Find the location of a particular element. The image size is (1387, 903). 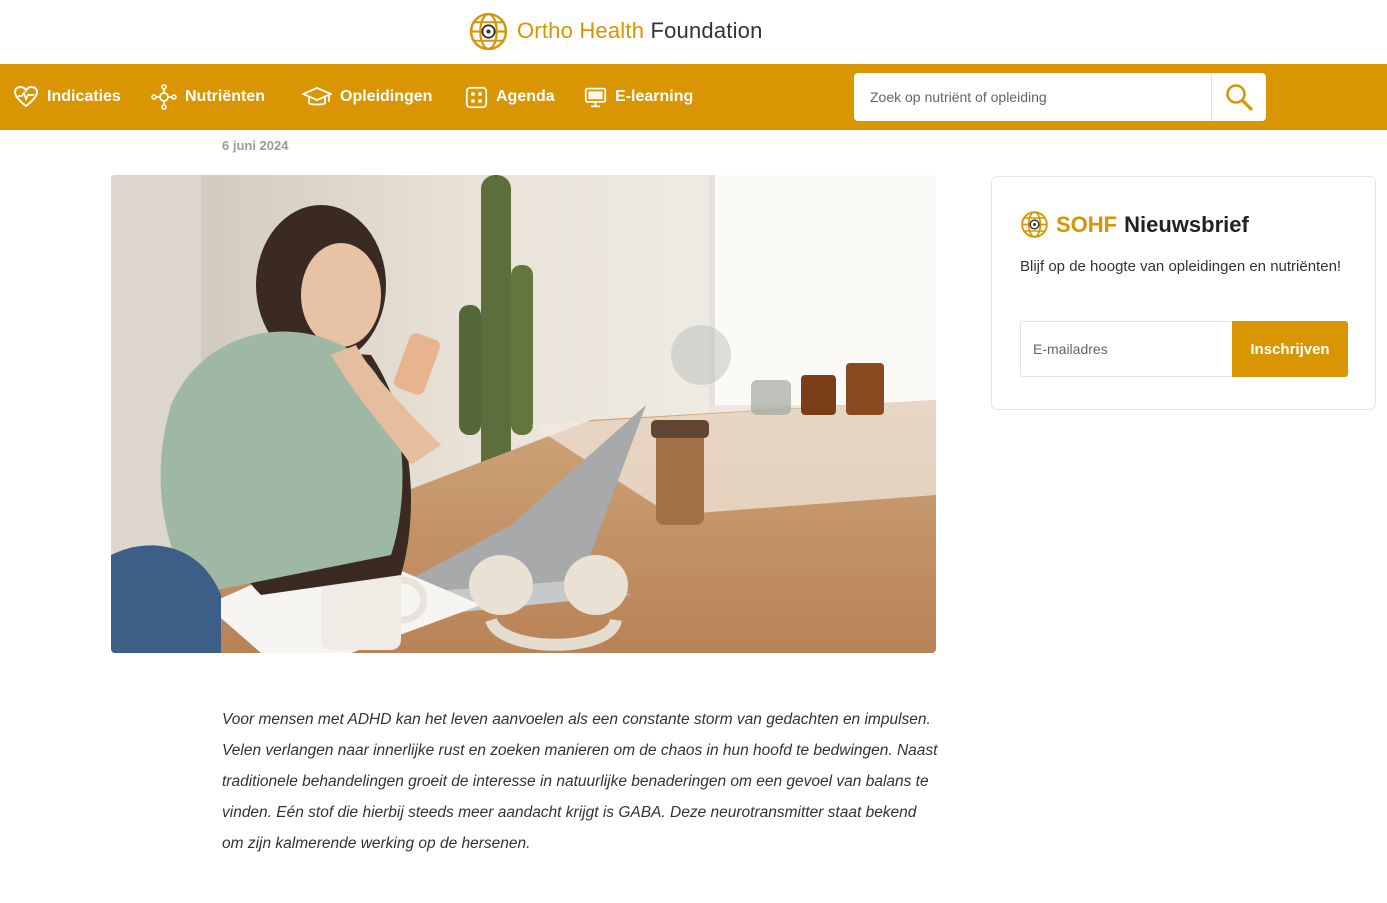

graduation-cap-icon is located at coordinates (317, 96).